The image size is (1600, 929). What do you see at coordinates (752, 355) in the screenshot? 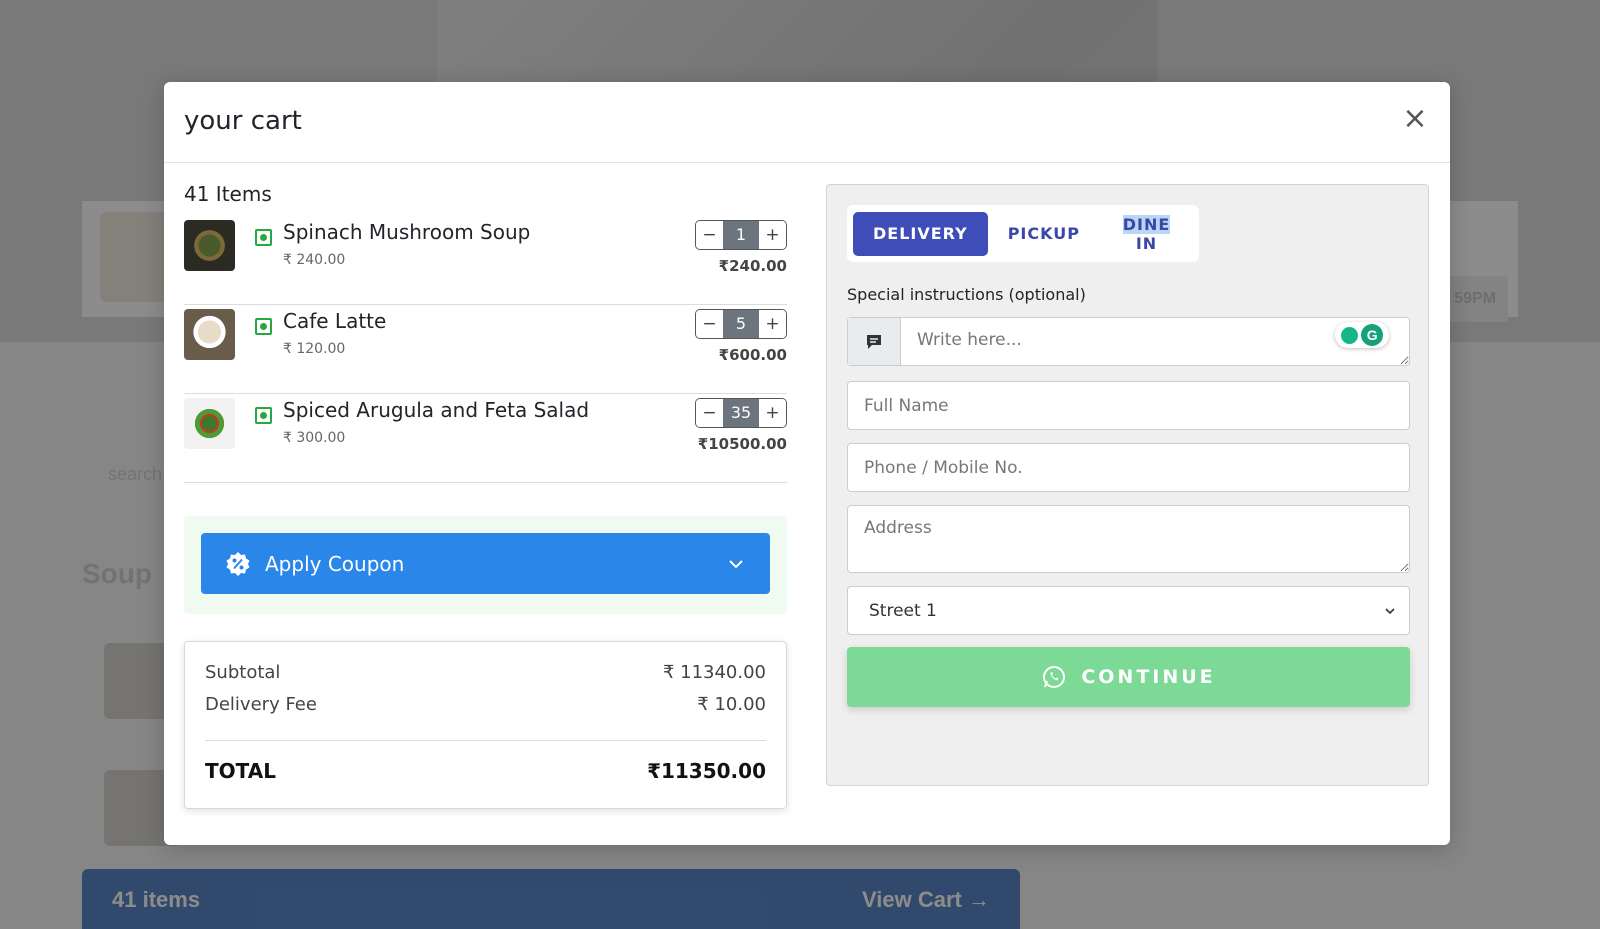
I see `item-line-total: ₹600.00` at bounding box center [752, 355].